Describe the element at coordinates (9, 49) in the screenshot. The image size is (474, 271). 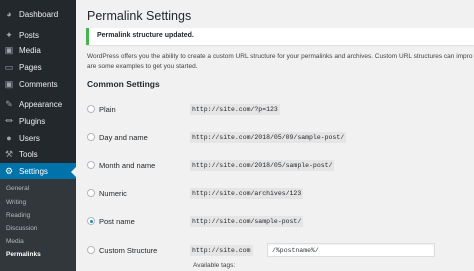
I see `media-icon: ▣` at that location.